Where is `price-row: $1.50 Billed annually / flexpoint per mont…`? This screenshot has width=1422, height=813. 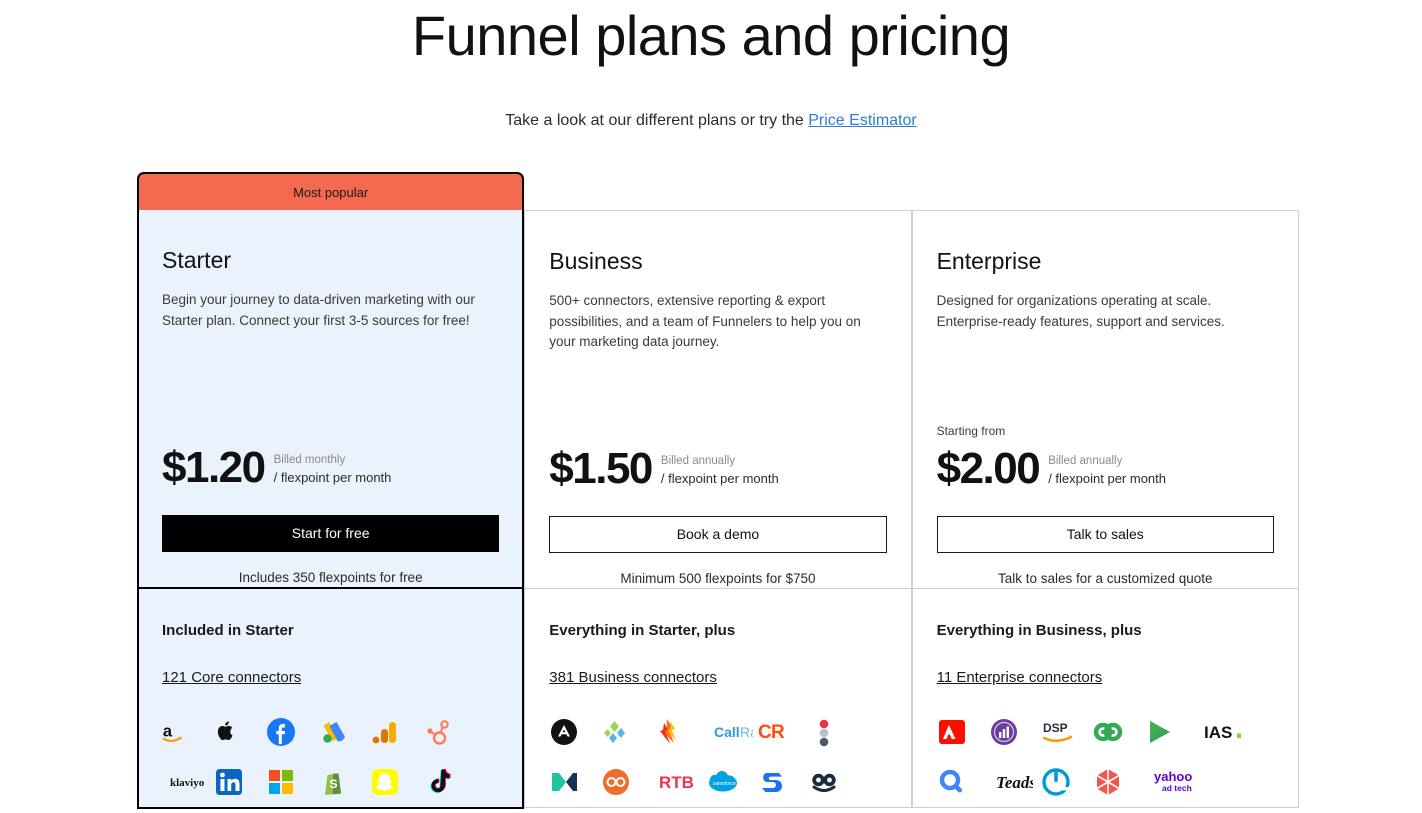
price-row: $1.50 Billed annually / flexpoint per mont… is located at coordinates (717, 469).